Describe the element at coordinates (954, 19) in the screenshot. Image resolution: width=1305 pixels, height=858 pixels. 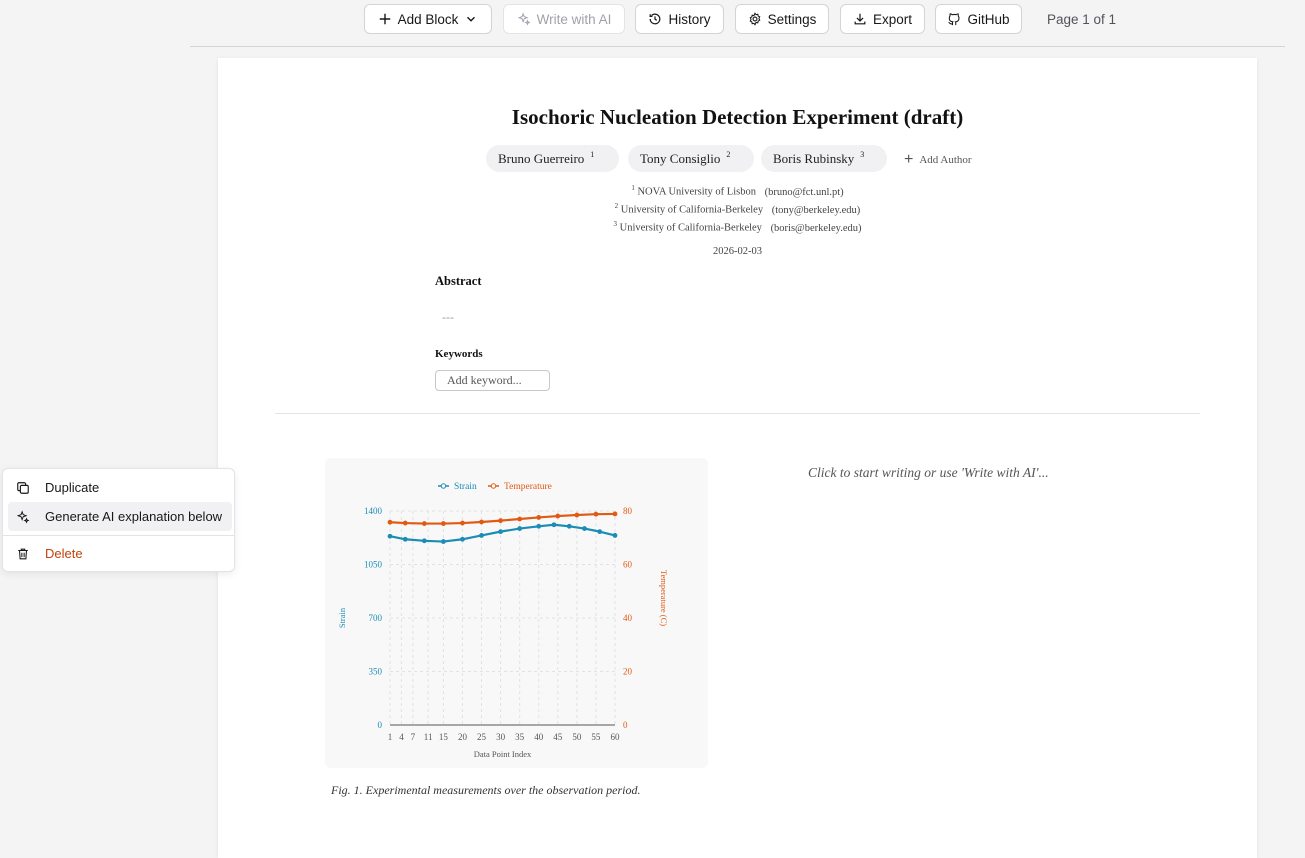
I see `github-icon` at that location.